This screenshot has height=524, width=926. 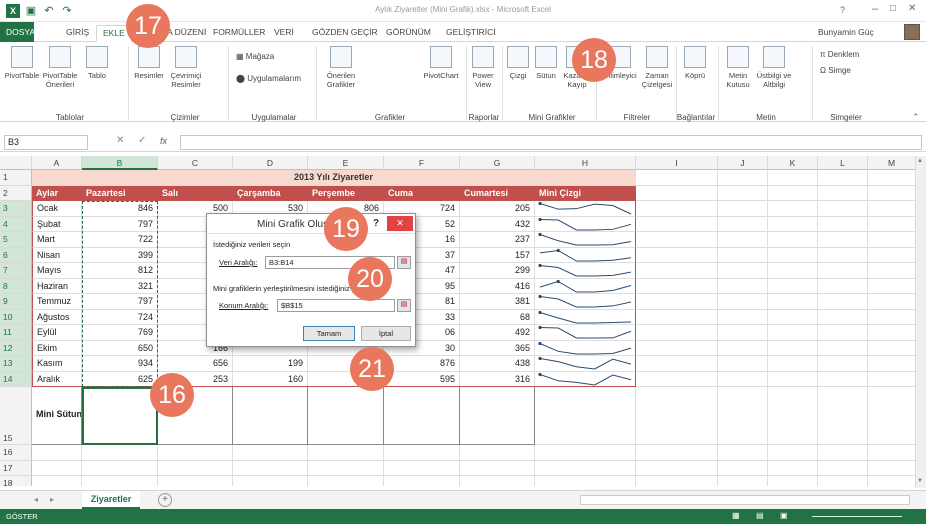 What do you see at coordinates (793, 163) in the screenshot?
I see `column-header-K: K` at bounding box center [793, 163].